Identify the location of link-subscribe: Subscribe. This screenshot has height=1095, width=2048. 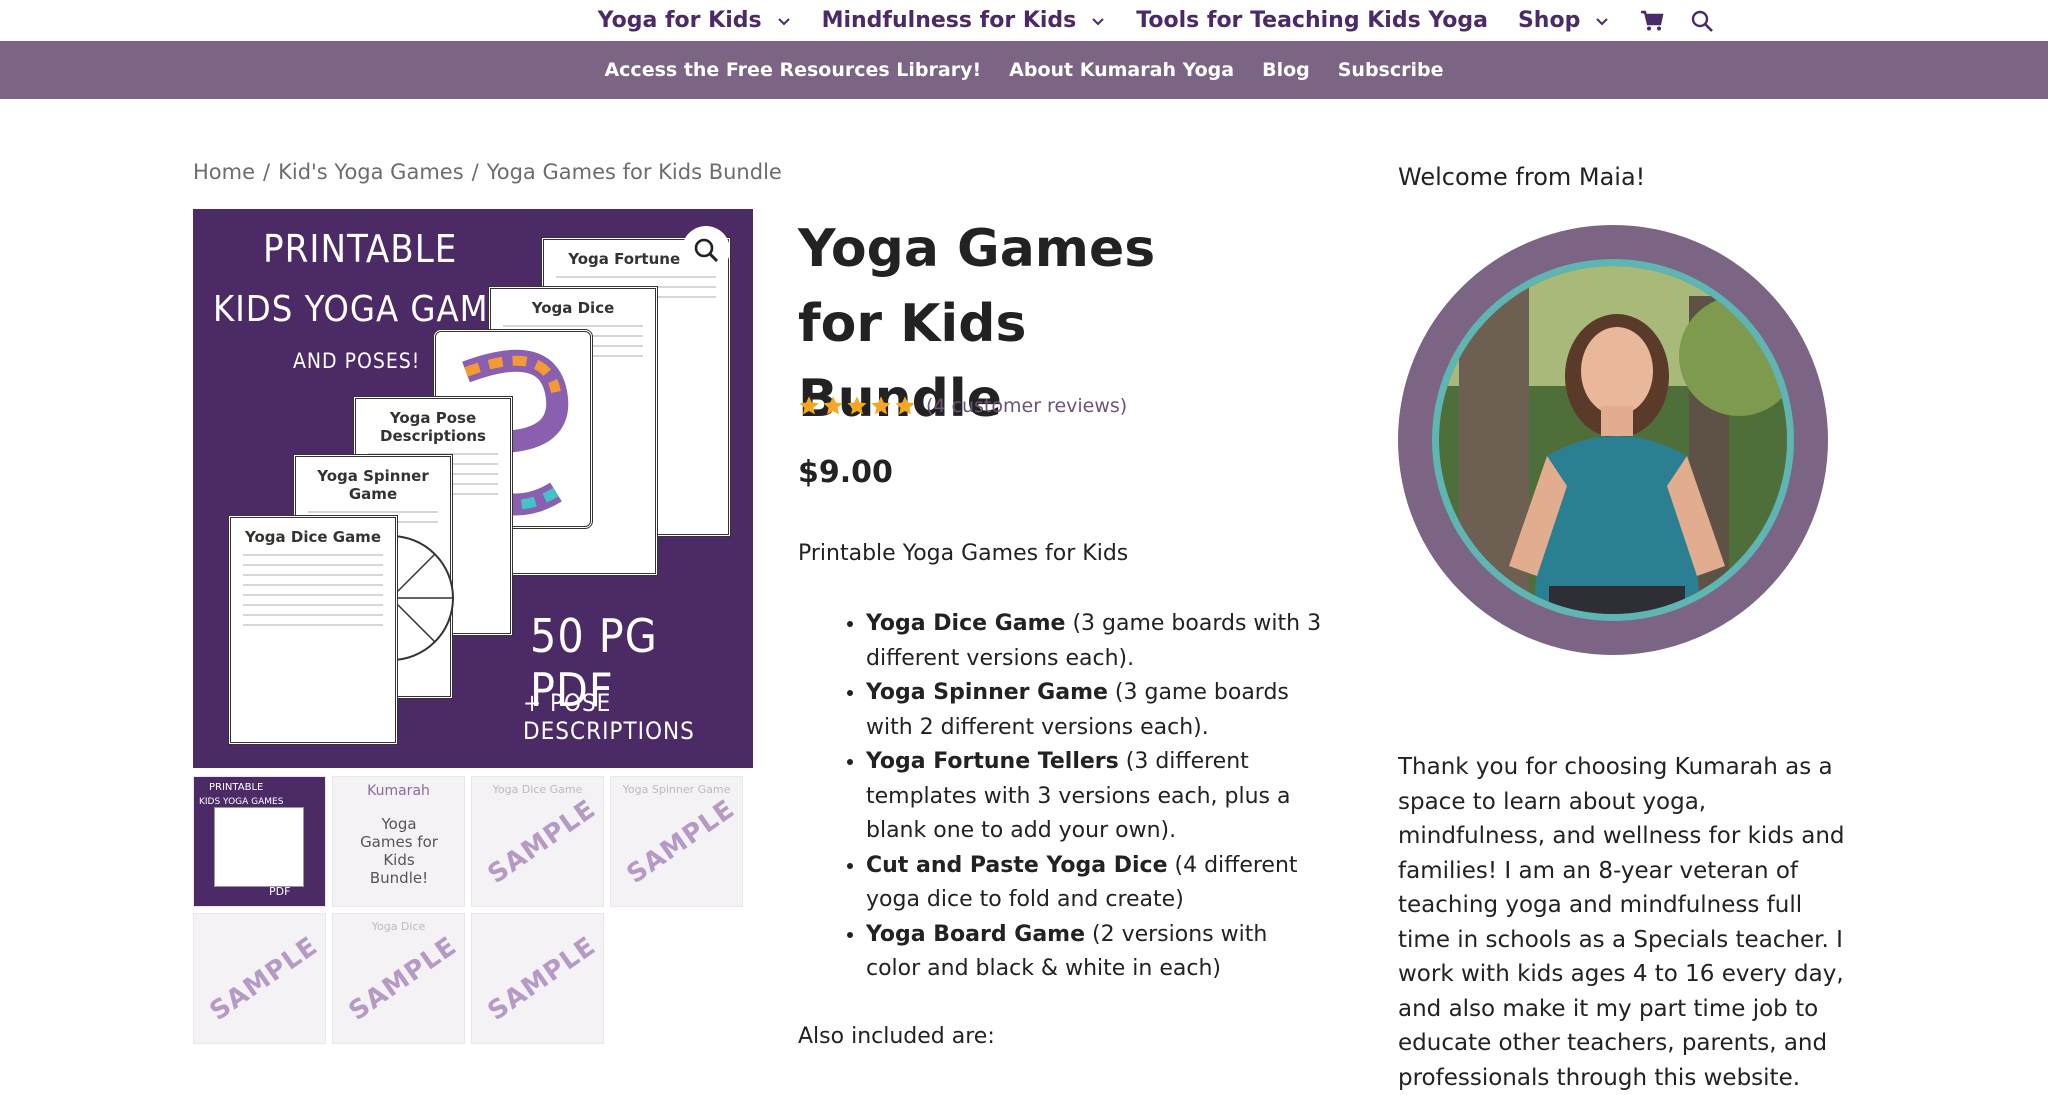
(1391, 70).